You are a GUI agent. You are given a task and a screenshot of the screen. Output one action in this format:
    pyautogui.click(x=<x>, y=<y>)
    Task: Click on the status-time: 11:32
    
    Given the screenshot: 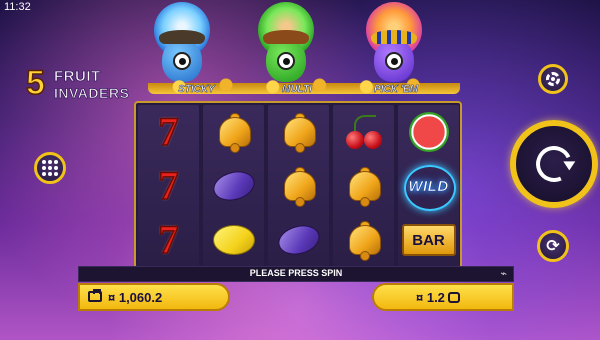 What is the action you would take?
    pyautogui.click(x=17, y=7)
    